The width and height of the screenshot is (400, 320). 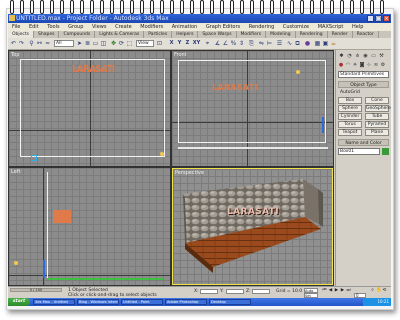 What do you see at coordinates (225, 43) in the screenshot?
I see `angle-snap-icon: ∠` at bounding box center [225, 43].